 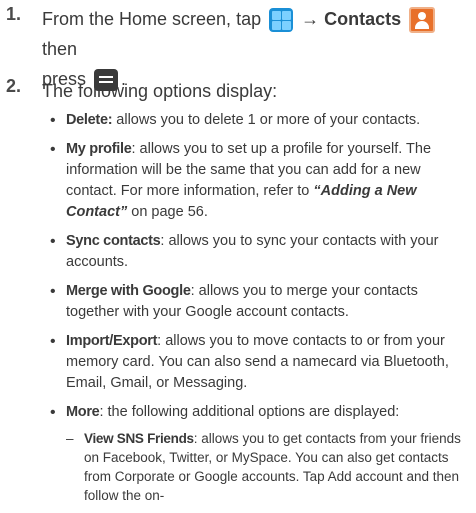 I want to click on step-number: 1., so click(x=14, y=14).